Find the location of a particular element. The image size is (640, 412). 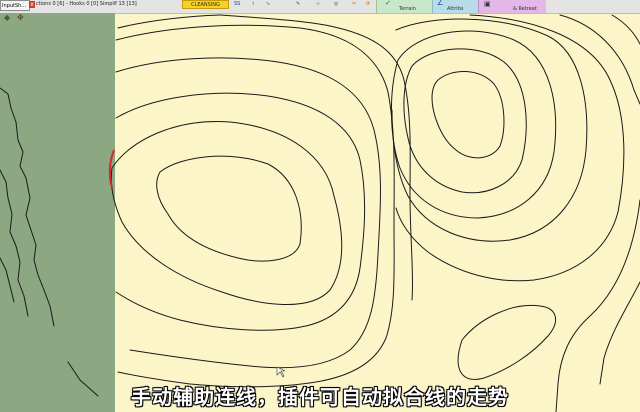

graph-tool-icon: ⌇ is located at coordinates (253, 4).